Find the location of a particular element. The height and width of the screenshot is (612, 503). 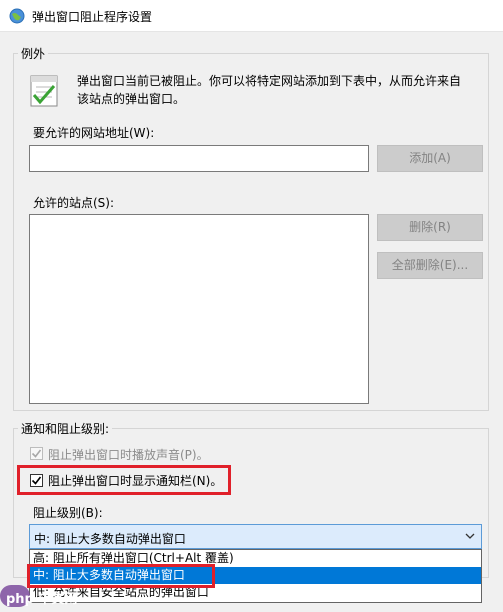

exceptions-description-line1: 弹出窗口当前已被阻止。你可以将特定网站添加到下表中，从而允许来自 is located at coordinates (269, 81).